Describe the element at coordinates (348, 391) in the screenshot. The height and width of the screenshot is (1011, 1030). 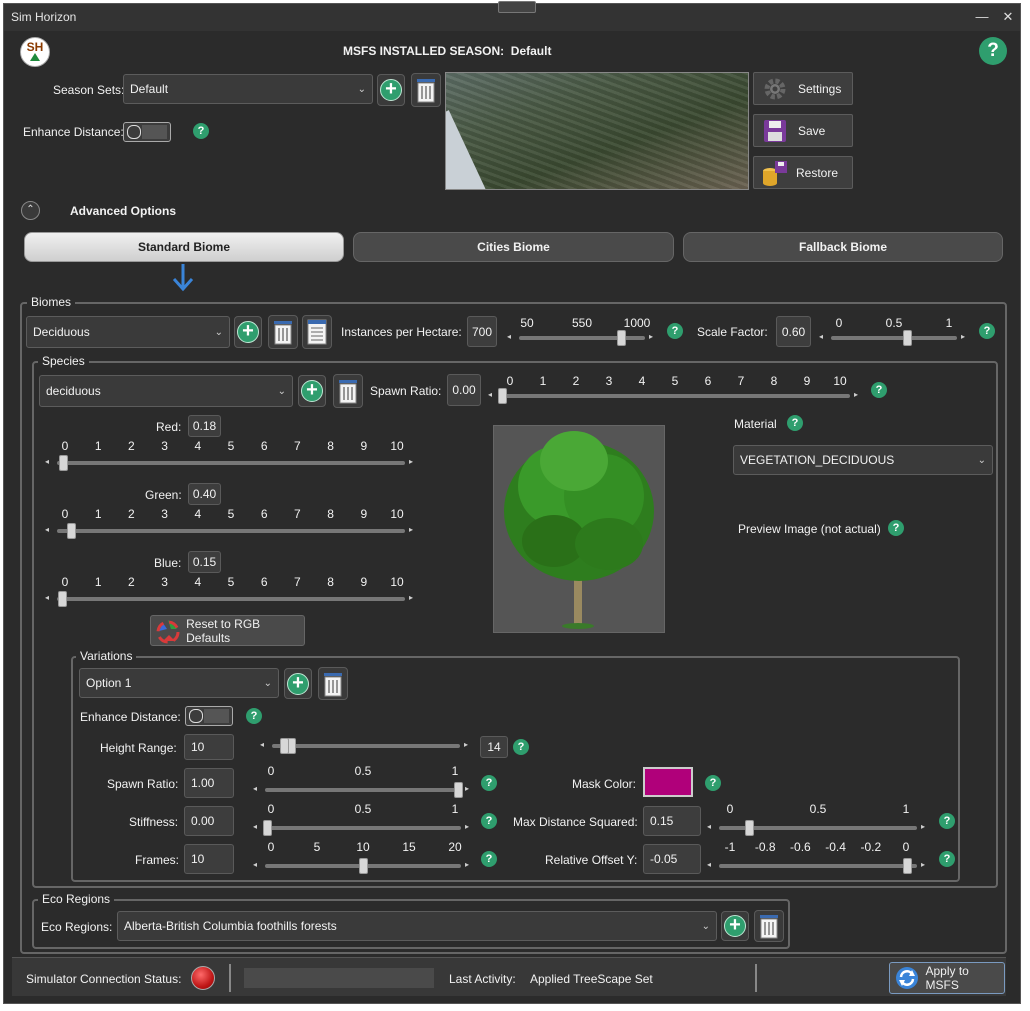
I see `delete-species-button` at that location.